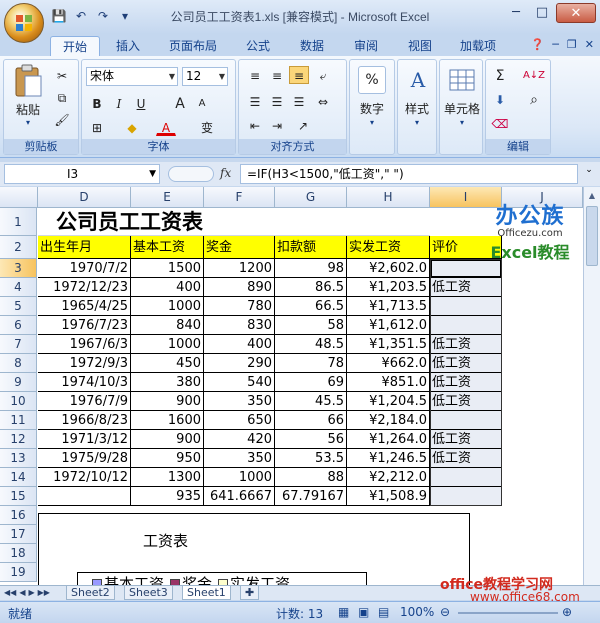  Describe the element at coordinates (239, 287) in the screenshot. I see `data-cell: 890` at that location.